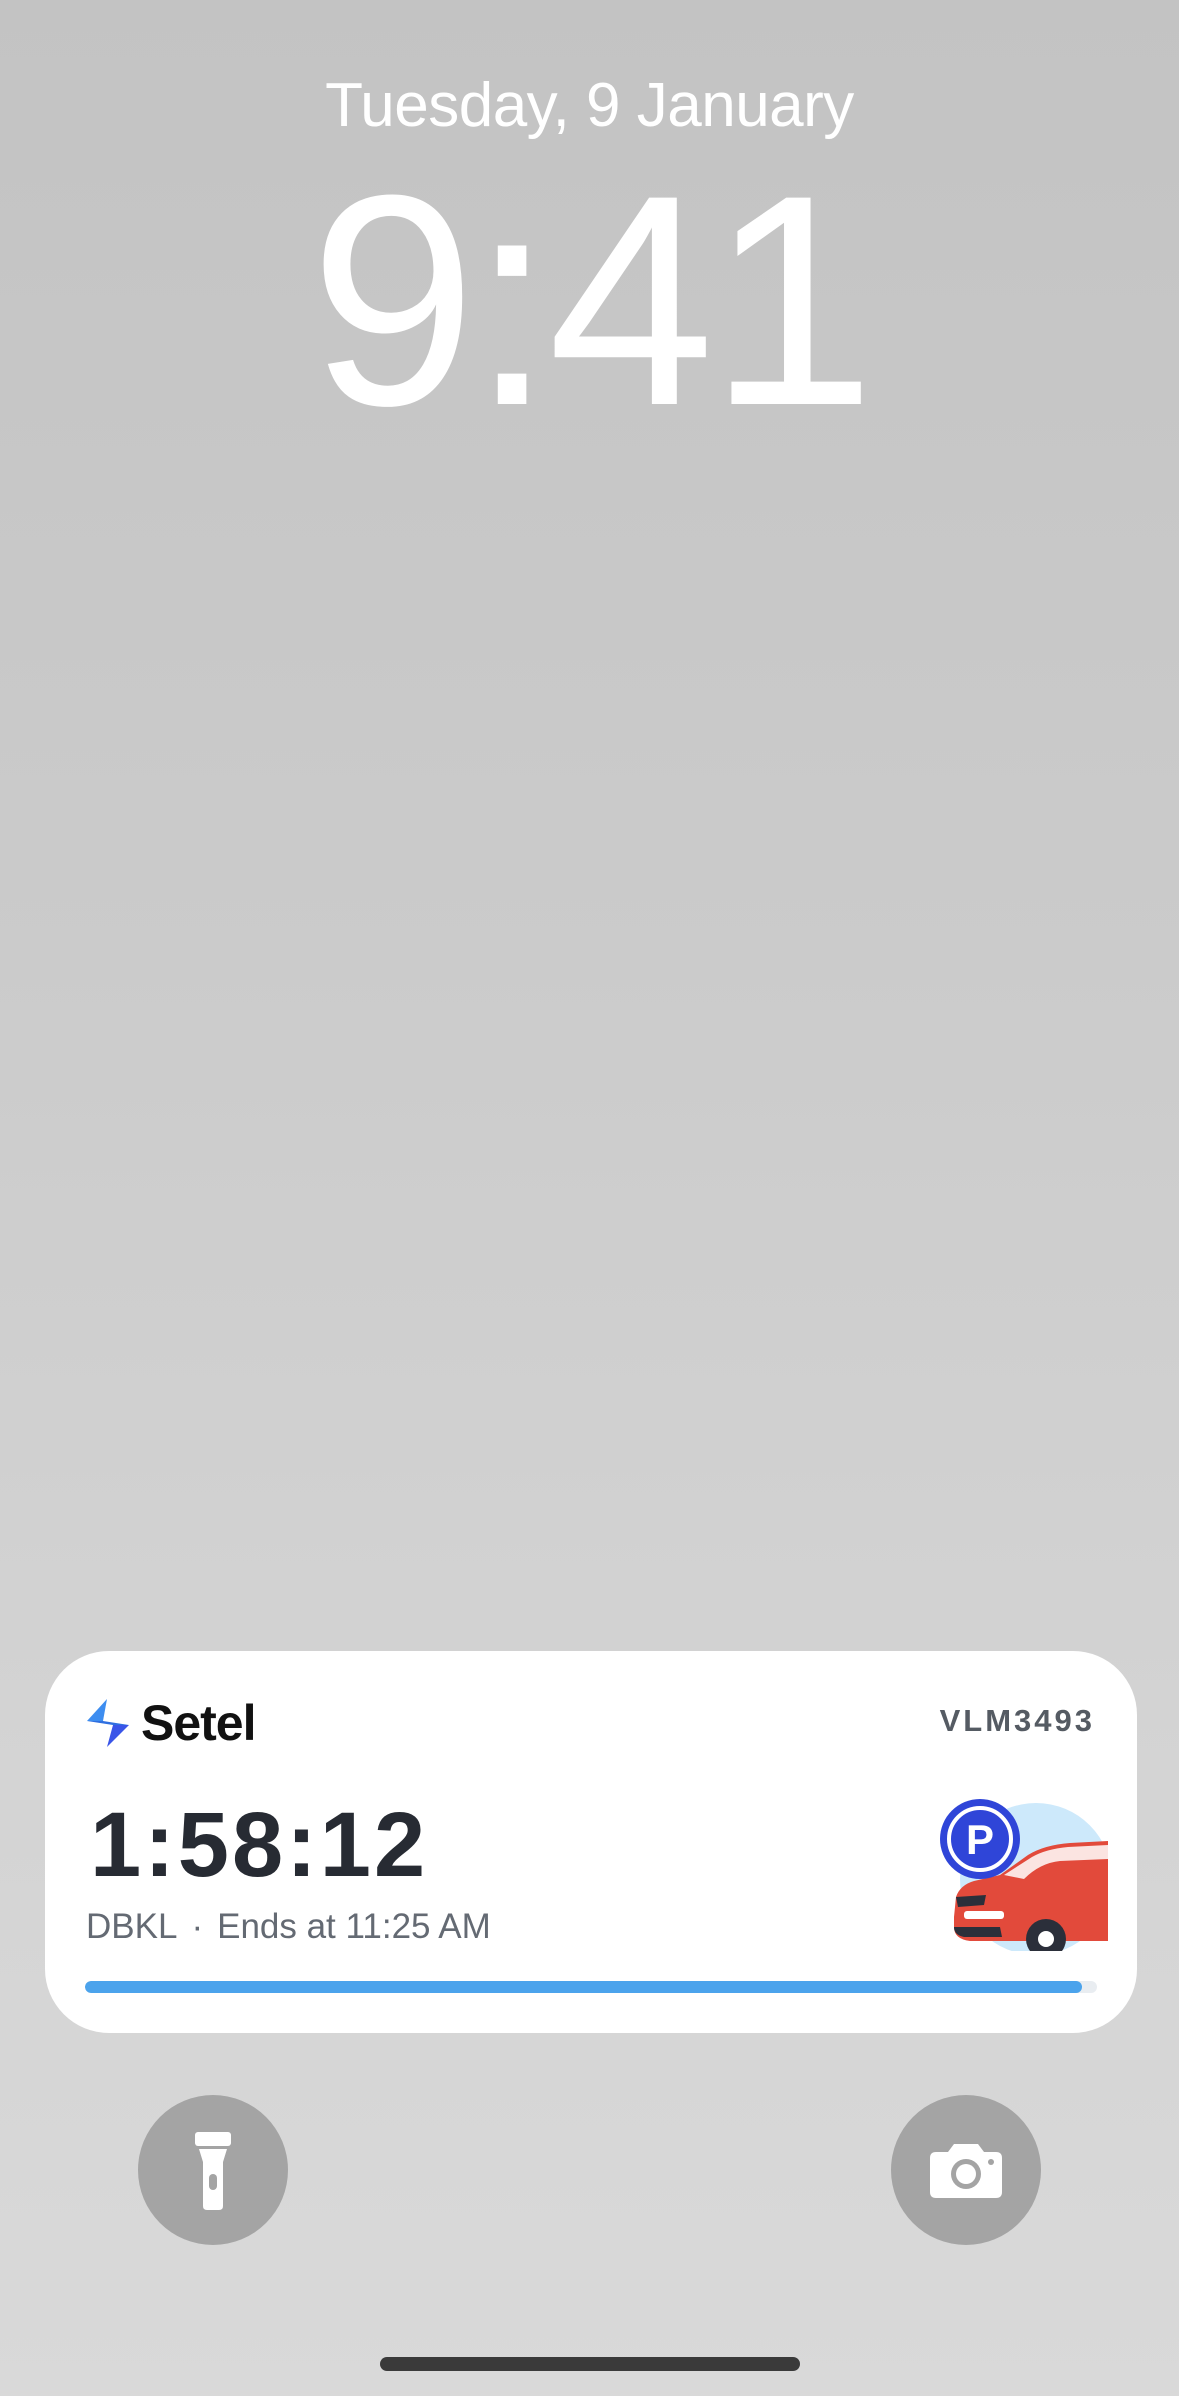 This screenshot has width=1179, height=2396. What do you see at coordinates (199, 1723) in the screenshot?
I see `app-name: Setel` at bounding box center [199, 1723].